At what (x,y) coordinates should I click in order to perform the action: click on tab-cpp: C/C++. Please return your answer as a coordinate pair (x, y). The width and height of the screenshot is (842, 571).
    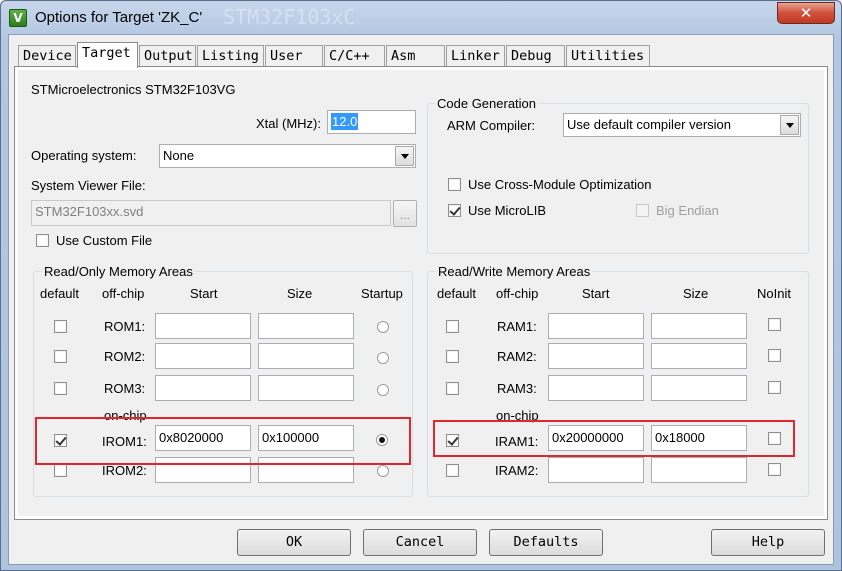
    Looking at the image, I should click on (354, 56).